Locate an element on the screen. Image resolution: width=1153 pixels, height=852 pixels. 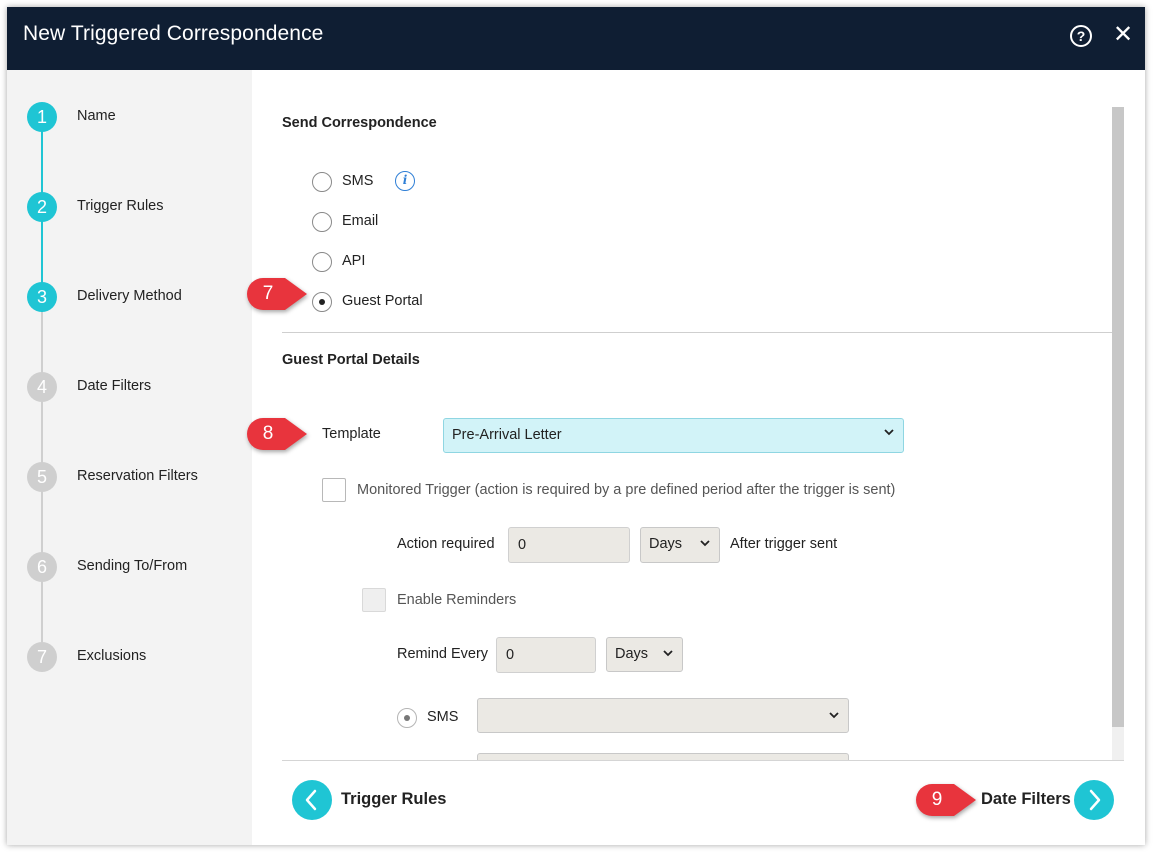
chevron-right-icon is located at coordinates (1095, 800).